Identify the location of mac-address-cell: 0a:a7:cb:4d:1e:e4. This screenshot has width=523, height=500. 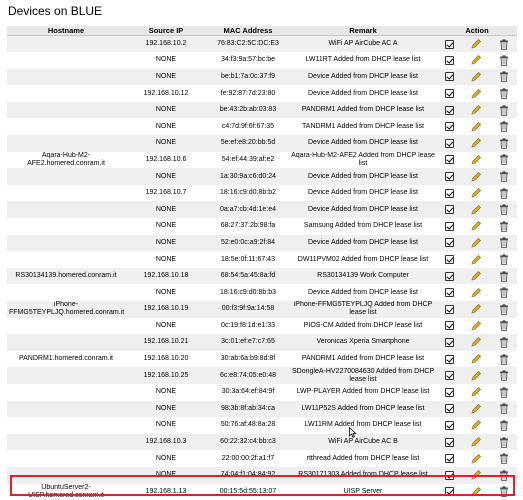
(248, 210).